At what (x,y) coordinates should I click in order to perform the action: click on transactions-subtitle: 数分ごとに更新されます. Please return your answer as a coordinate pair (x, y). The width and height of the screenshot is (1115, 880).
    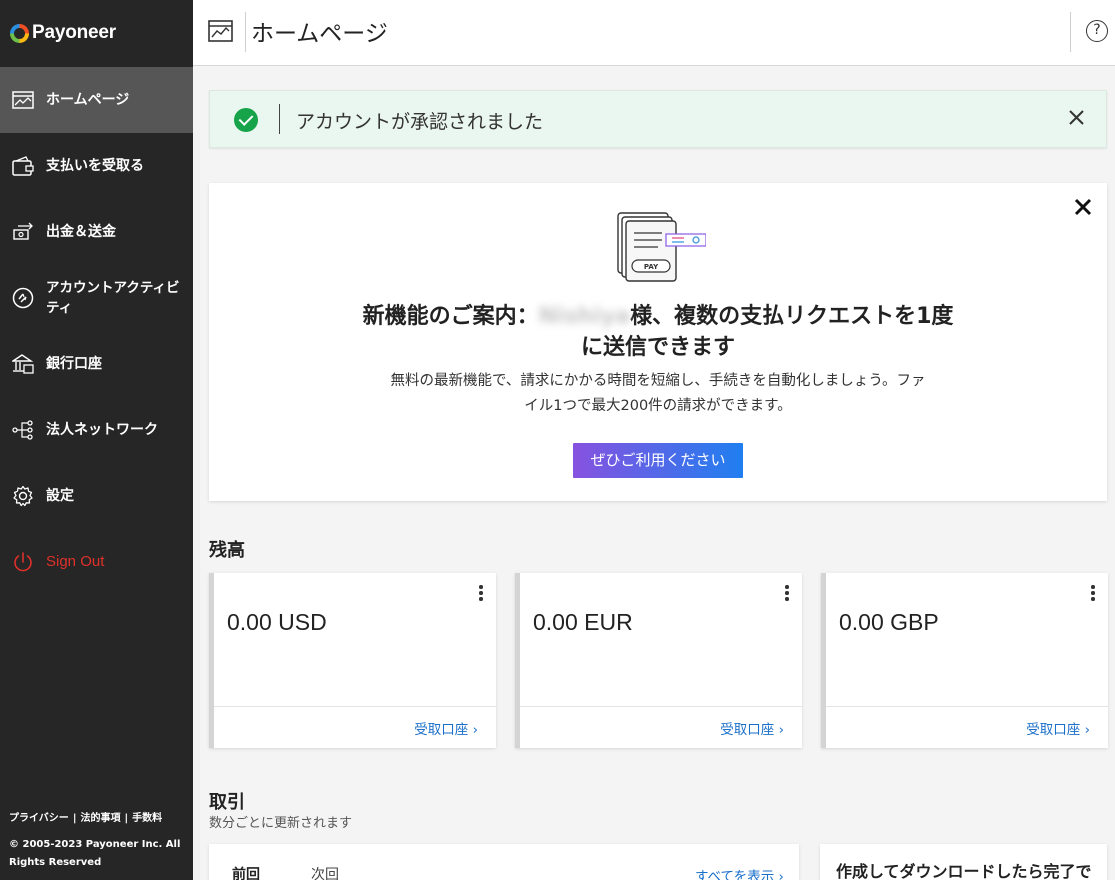
    Looking at the image, I should click on (281, 823).